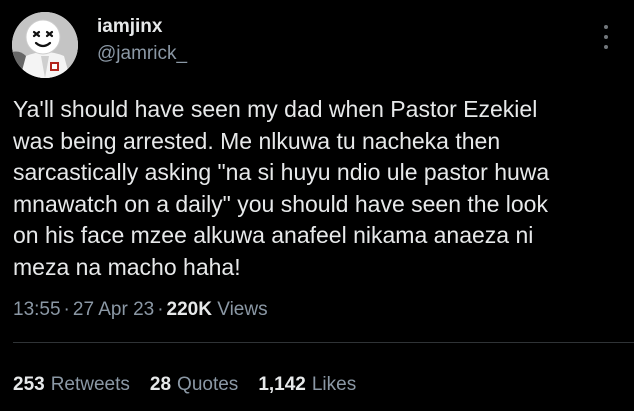  Describe the element at coordinates (334, 384) in the screenshot. I see `likes-label: Likes` at that location.